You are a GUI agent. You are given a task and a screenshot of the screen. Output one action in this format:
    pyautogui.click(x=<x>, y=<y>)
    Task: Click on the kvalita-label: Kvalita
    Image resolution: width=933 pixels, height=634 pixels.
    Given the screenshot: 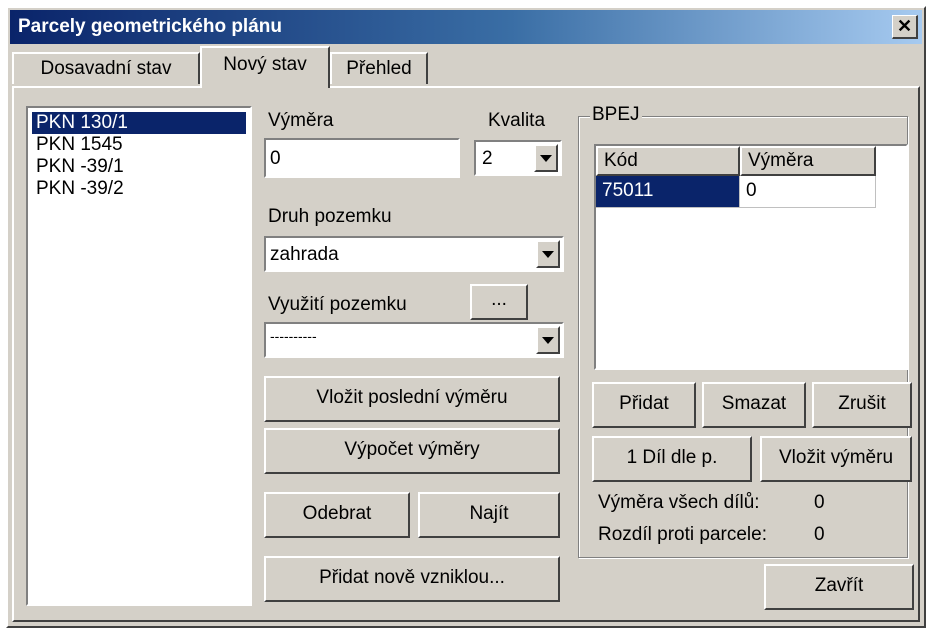 What is the action you would take?
    pyautogui.click(x=517, y=120)
    